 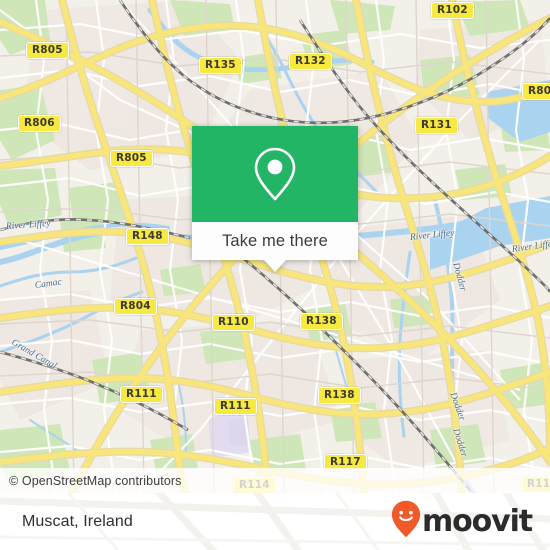 I want to click on osm-attribution-text: © OpenStreetMap contributors, so click(x=91, y=481).